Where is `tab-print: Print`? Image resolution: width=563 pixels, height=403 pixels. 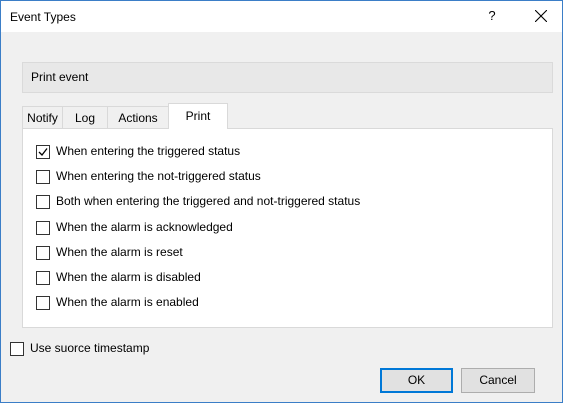 tab-print: Print is located at coordinates (198, 116).